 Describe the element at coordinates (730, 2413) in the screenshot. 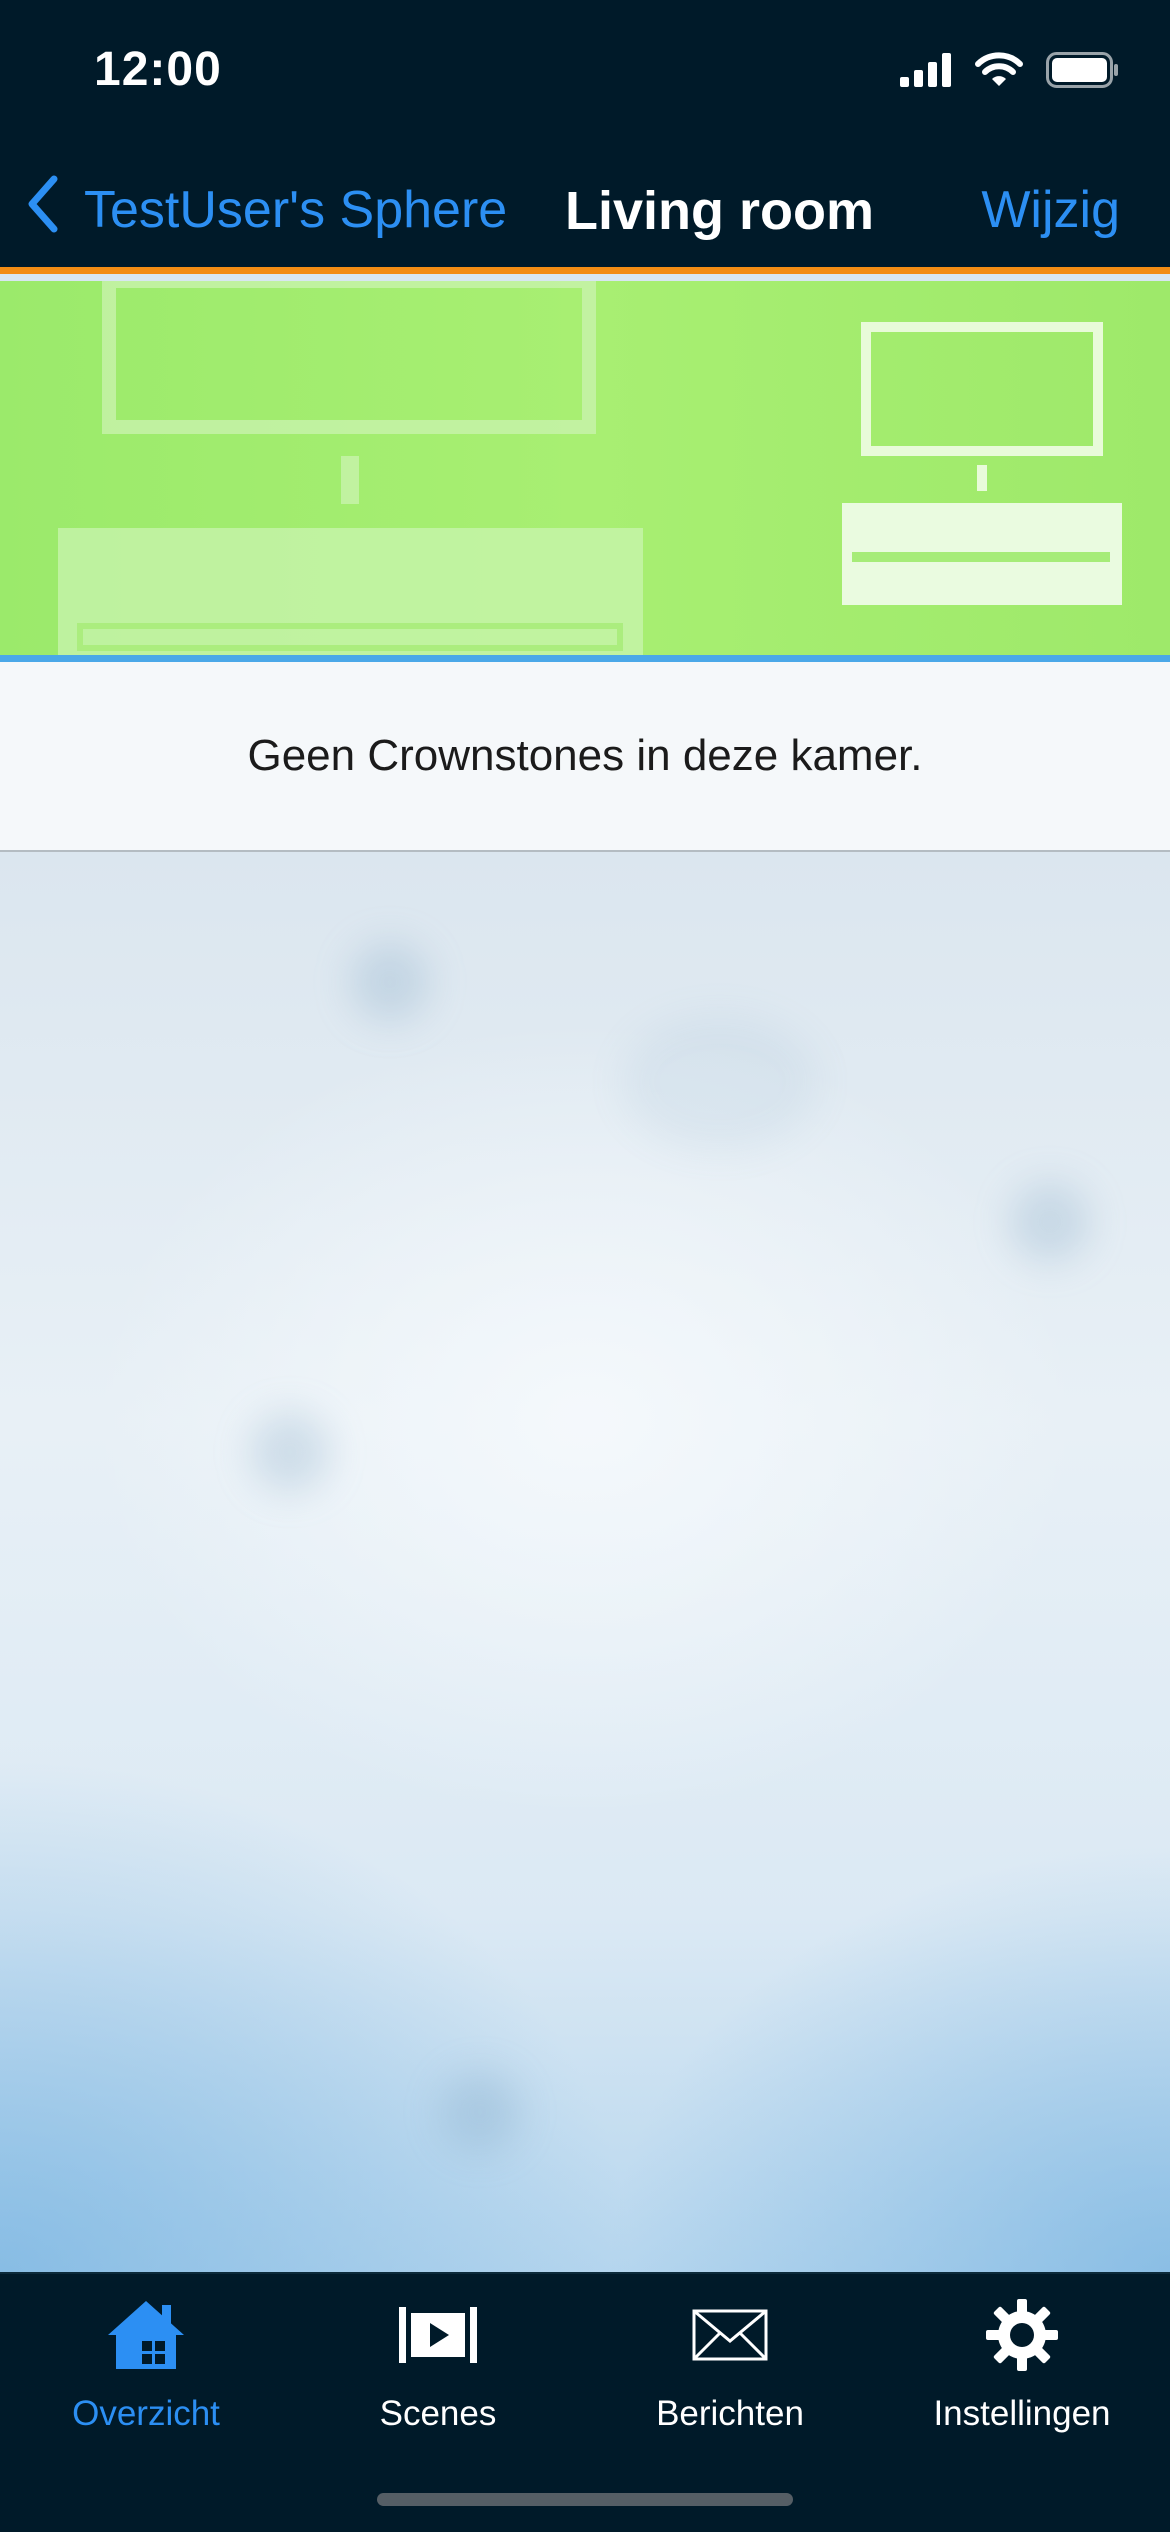

I see `tab-label: Berichten` at that location.